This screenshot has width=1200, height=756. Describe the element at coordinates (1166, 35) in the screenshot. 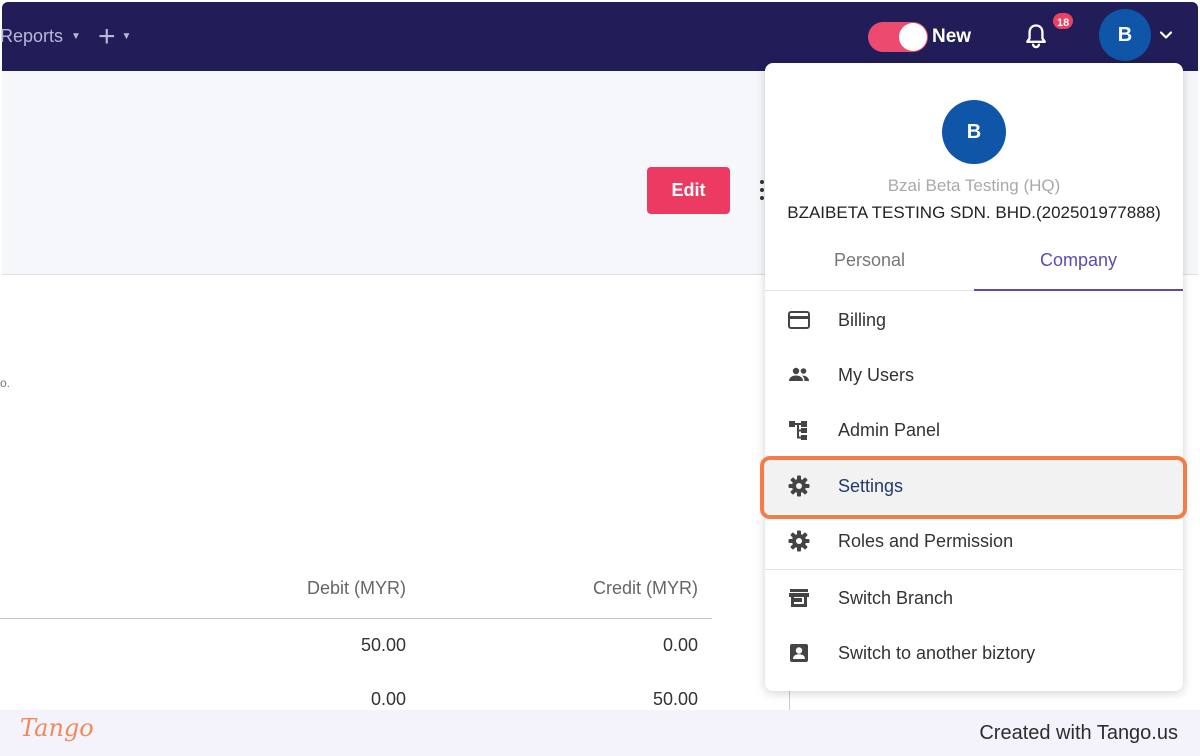

I see `chevron-down-icon` at that location.